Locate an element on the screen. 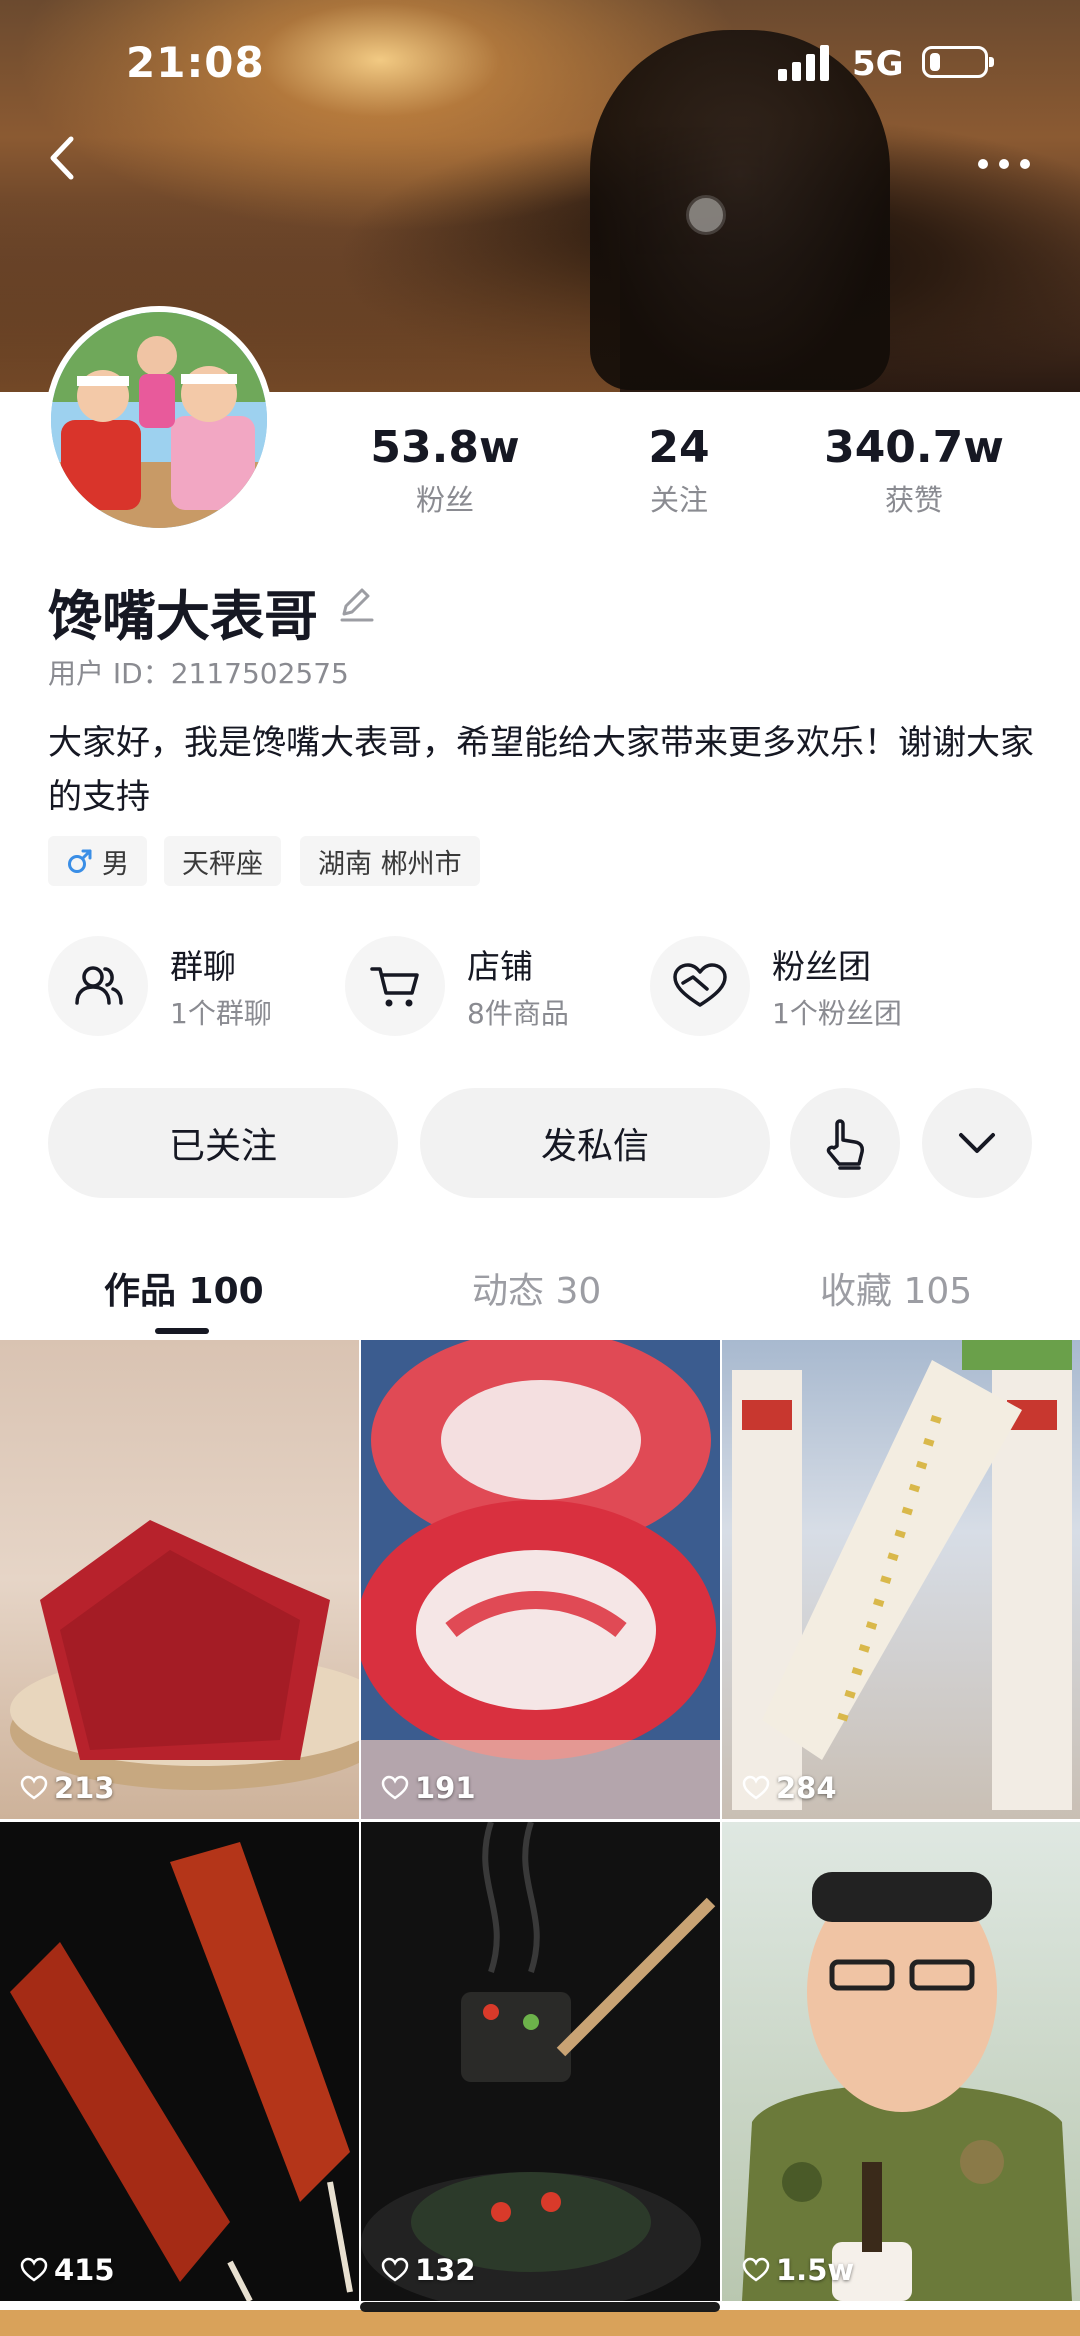 The image size is (1080, 2336). video-thumb-1: 213 is located at coordinates (179, 1579).